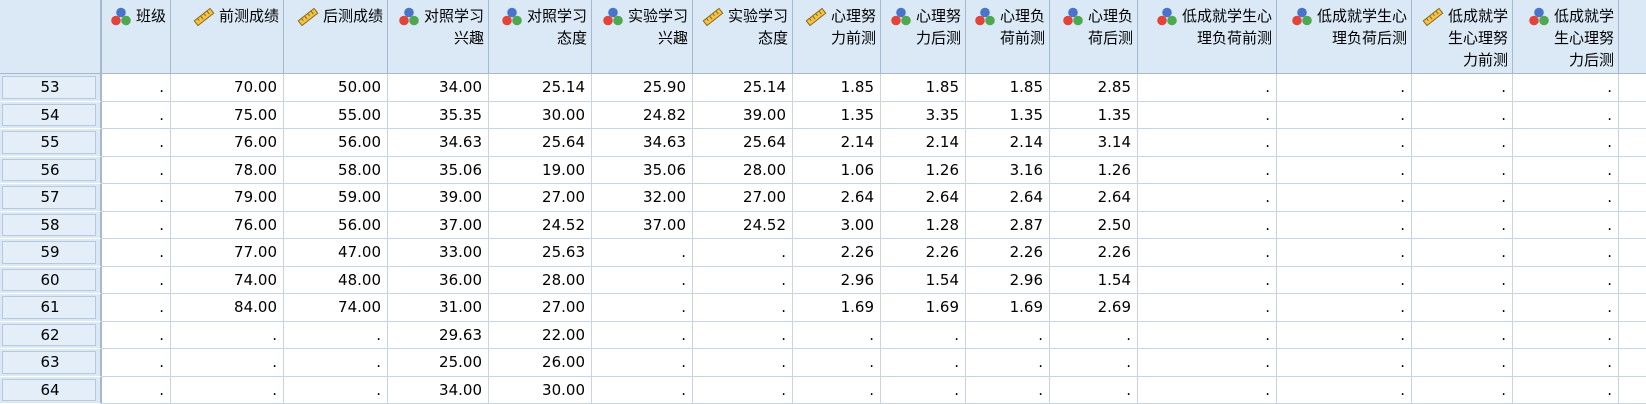  What do you see at coordinates (642, 37) in the screenshot?
I see `column-header: 实验学习 兴趣` at bounding box center [642, 37].